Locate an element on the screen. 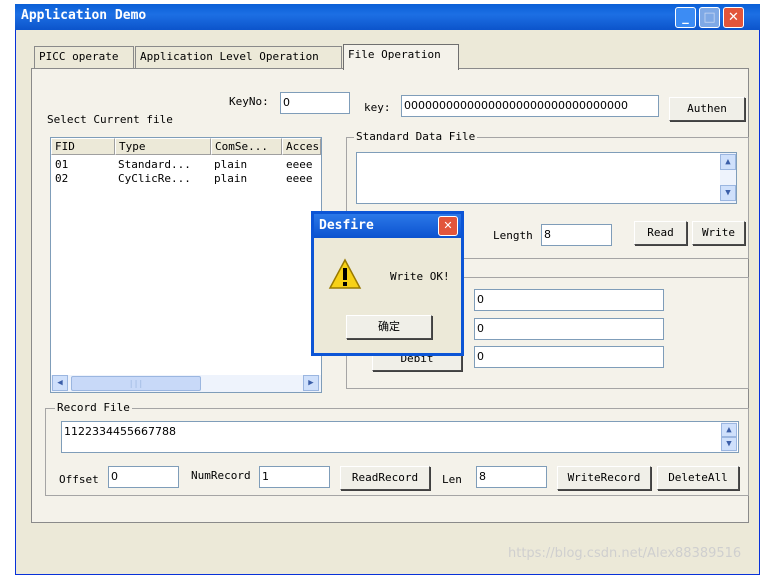 The width and height of the screenshot is (768, 575). dialog-title-bar: Desfire ✕ is located at coordinates (387, 226).